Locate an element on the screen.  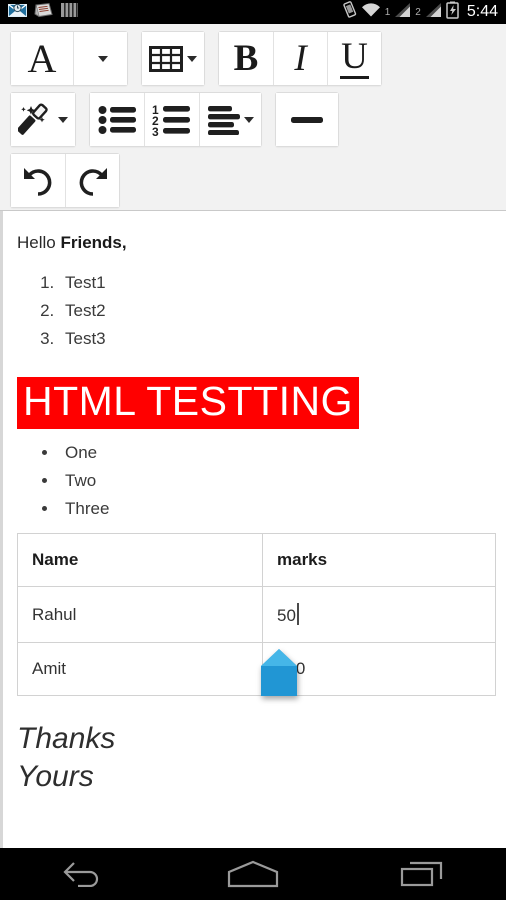
numbered-list: Test1 Test2 Test3 is located at coordinates (275, 311).